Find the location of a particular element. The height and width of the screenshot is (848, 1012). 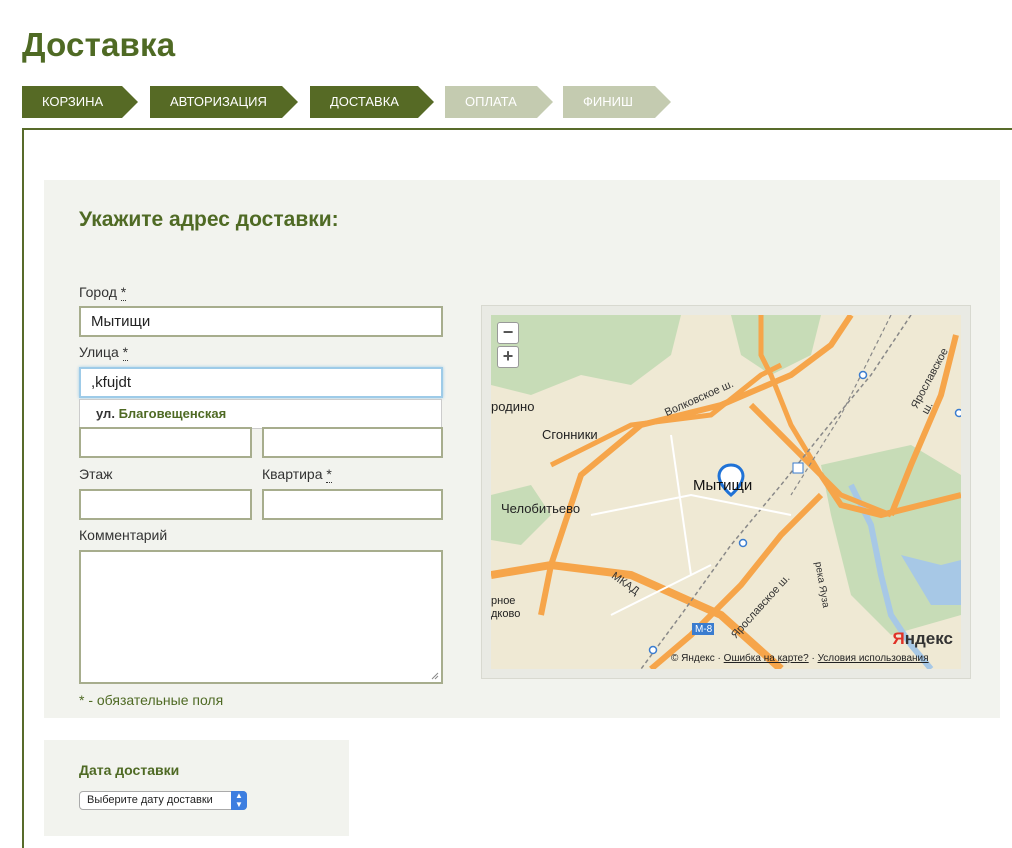

select-arrows-icon: ▲ ▼ is located at coordinates (239, 800).